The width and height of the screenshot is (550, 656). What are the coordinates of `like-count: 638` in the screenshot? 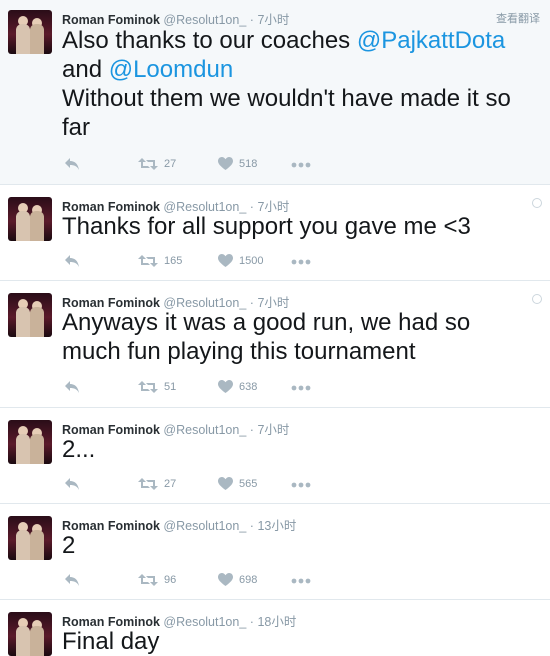 It's located at (248, 387).